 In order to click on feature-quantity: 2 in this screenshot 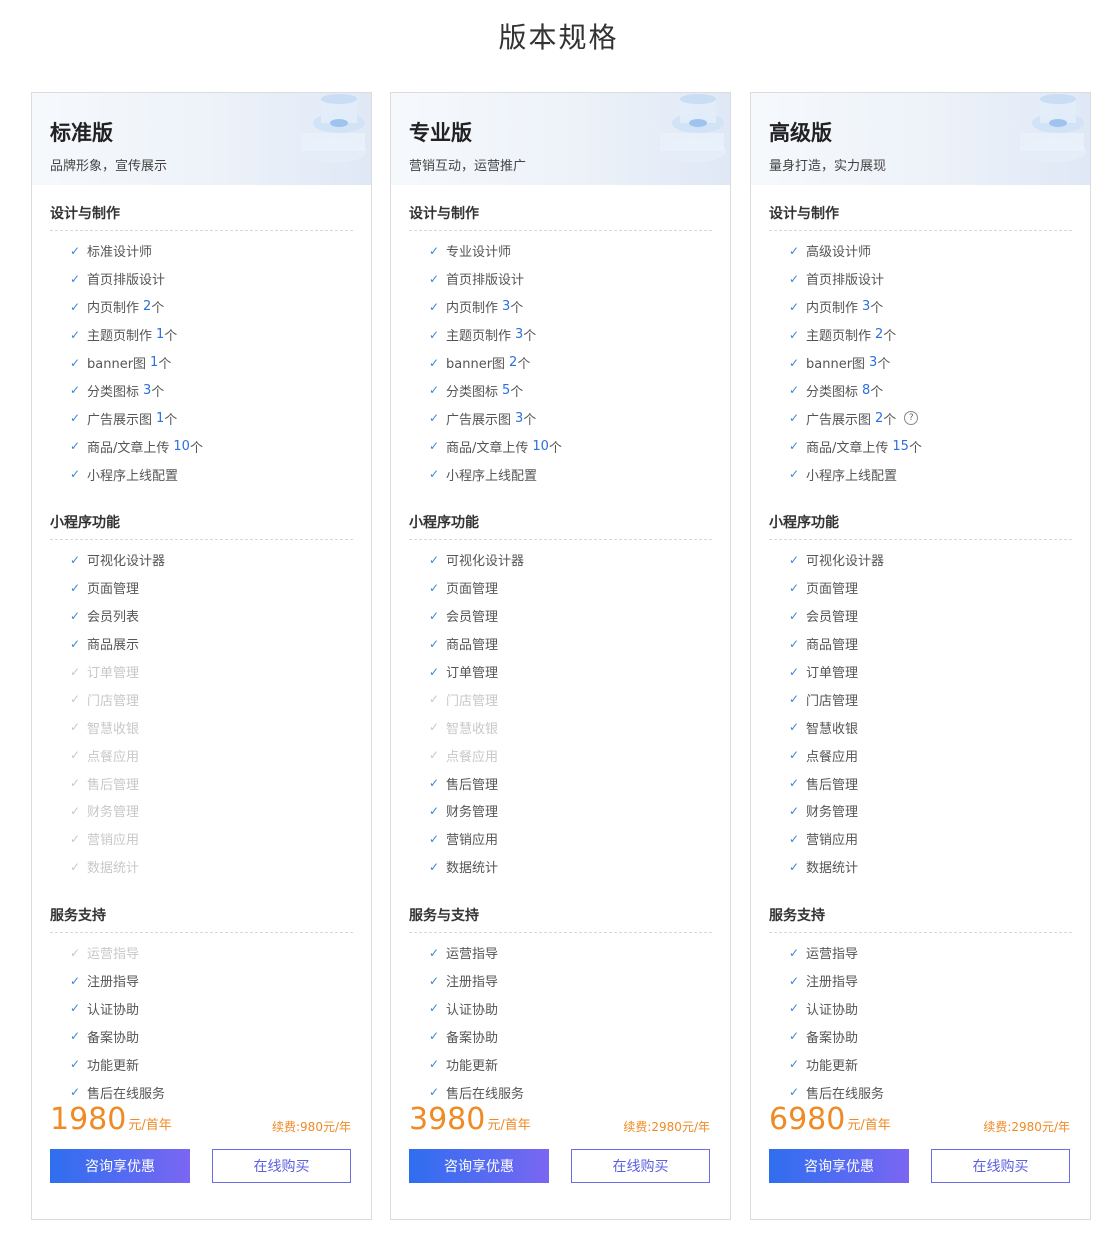, I will do `click(513, 362)`.